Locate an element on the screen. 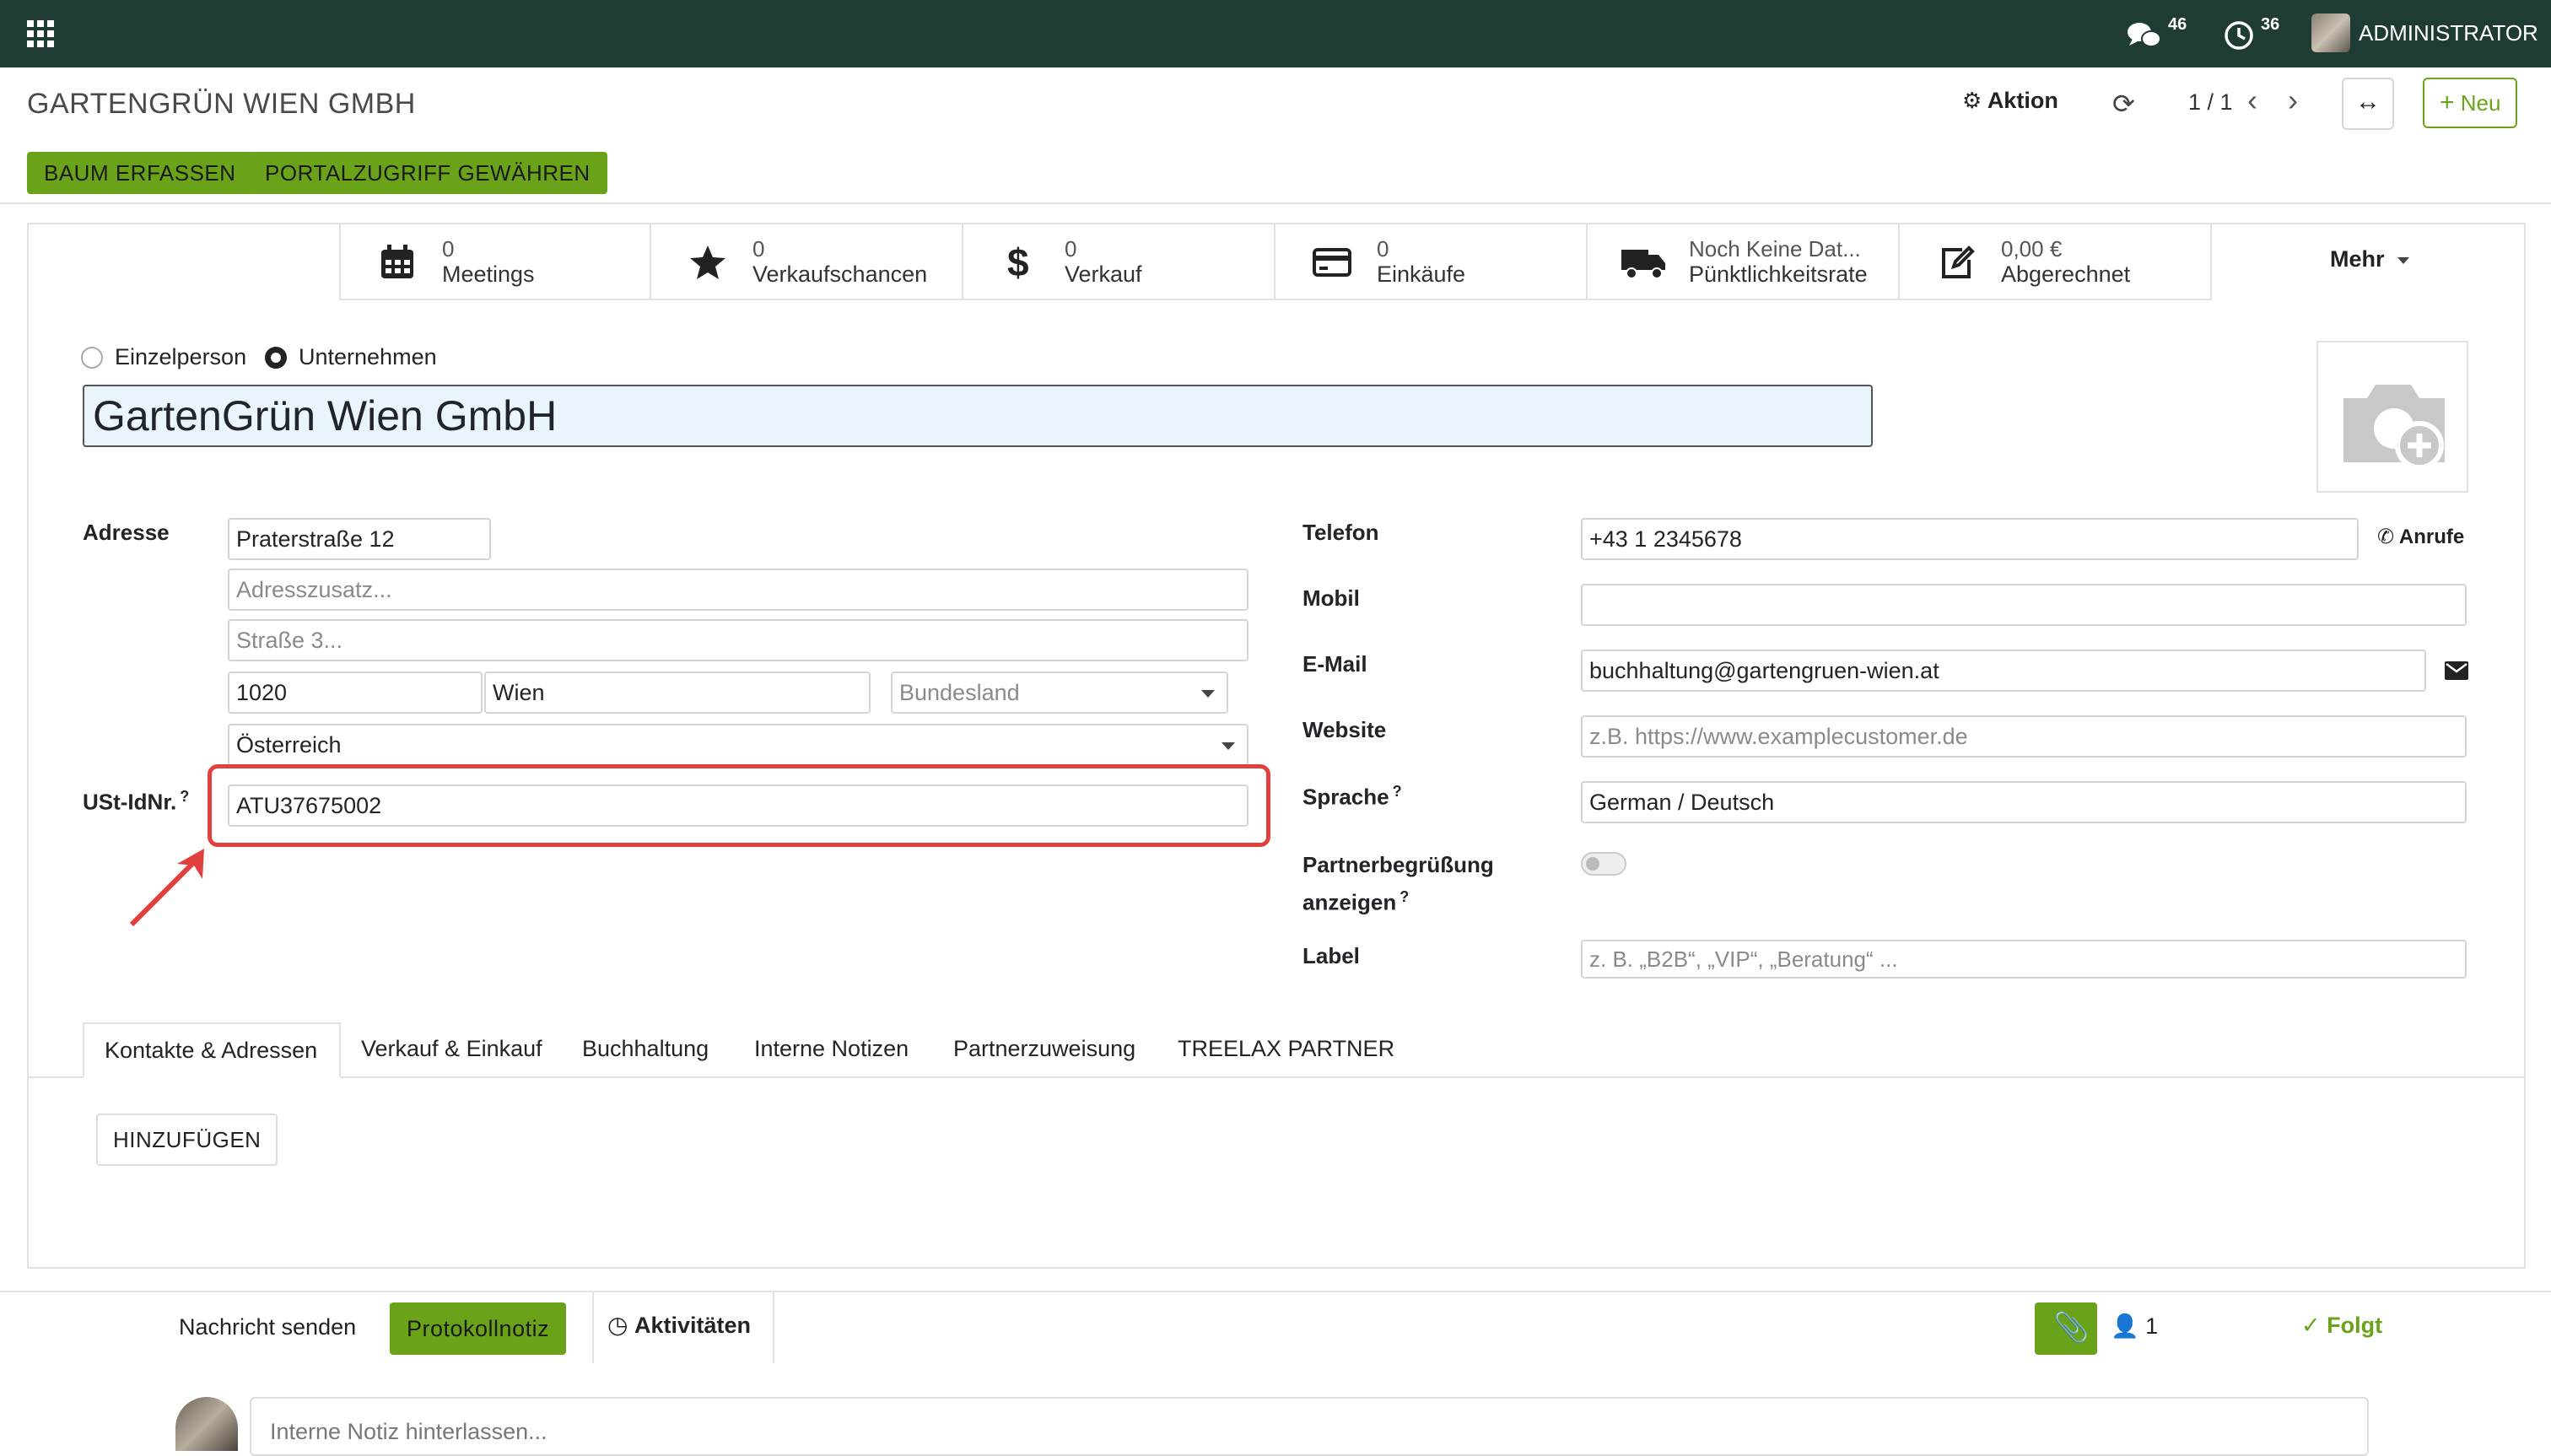  credit-card-icon is located at coordinates (1332, 263).